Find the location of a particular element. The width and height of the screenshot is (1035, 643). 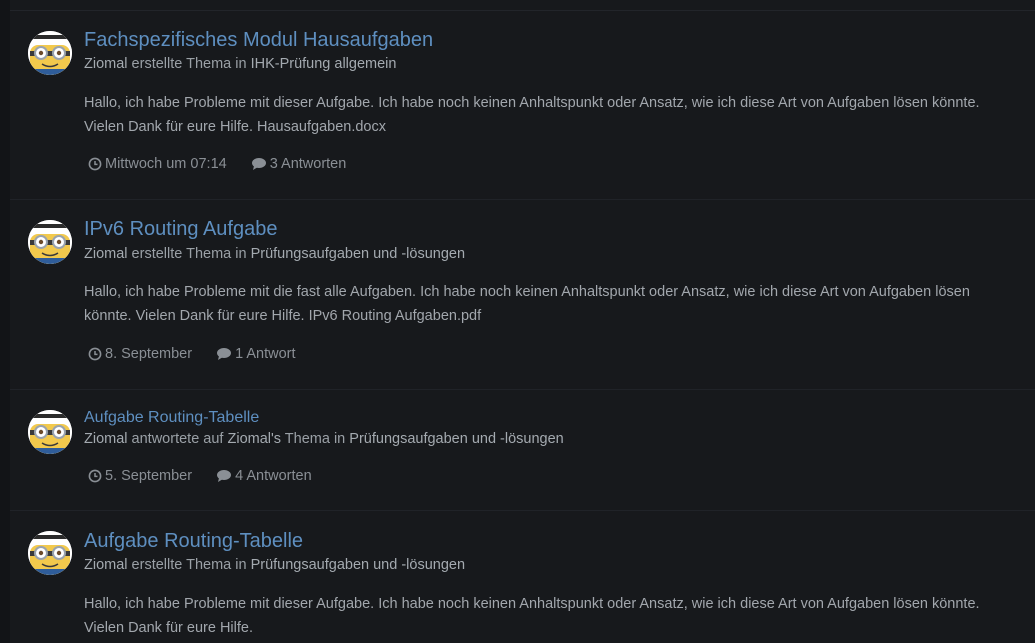

date-stat: 8. September is located at coordinates (140, 354).